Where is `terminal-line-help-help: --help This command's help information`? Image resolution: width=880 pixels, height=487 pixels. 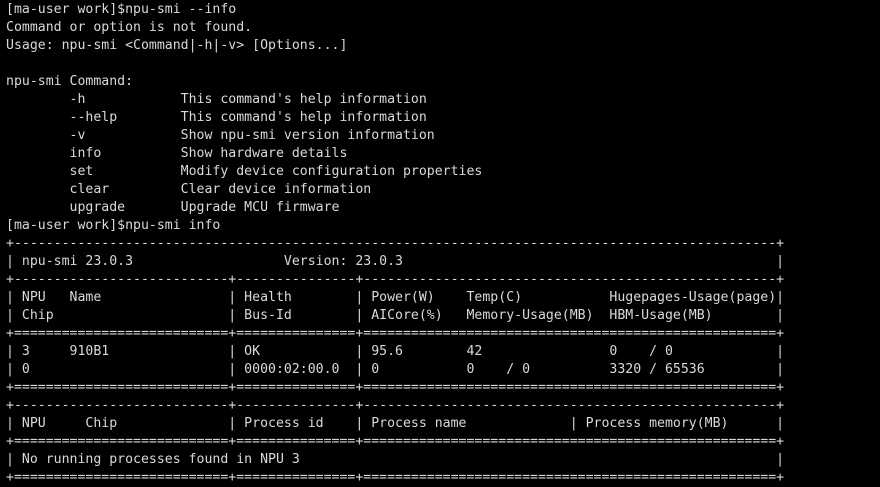
terminal-line-help-help: --help This command's help information is located at coordinates (216, 117).